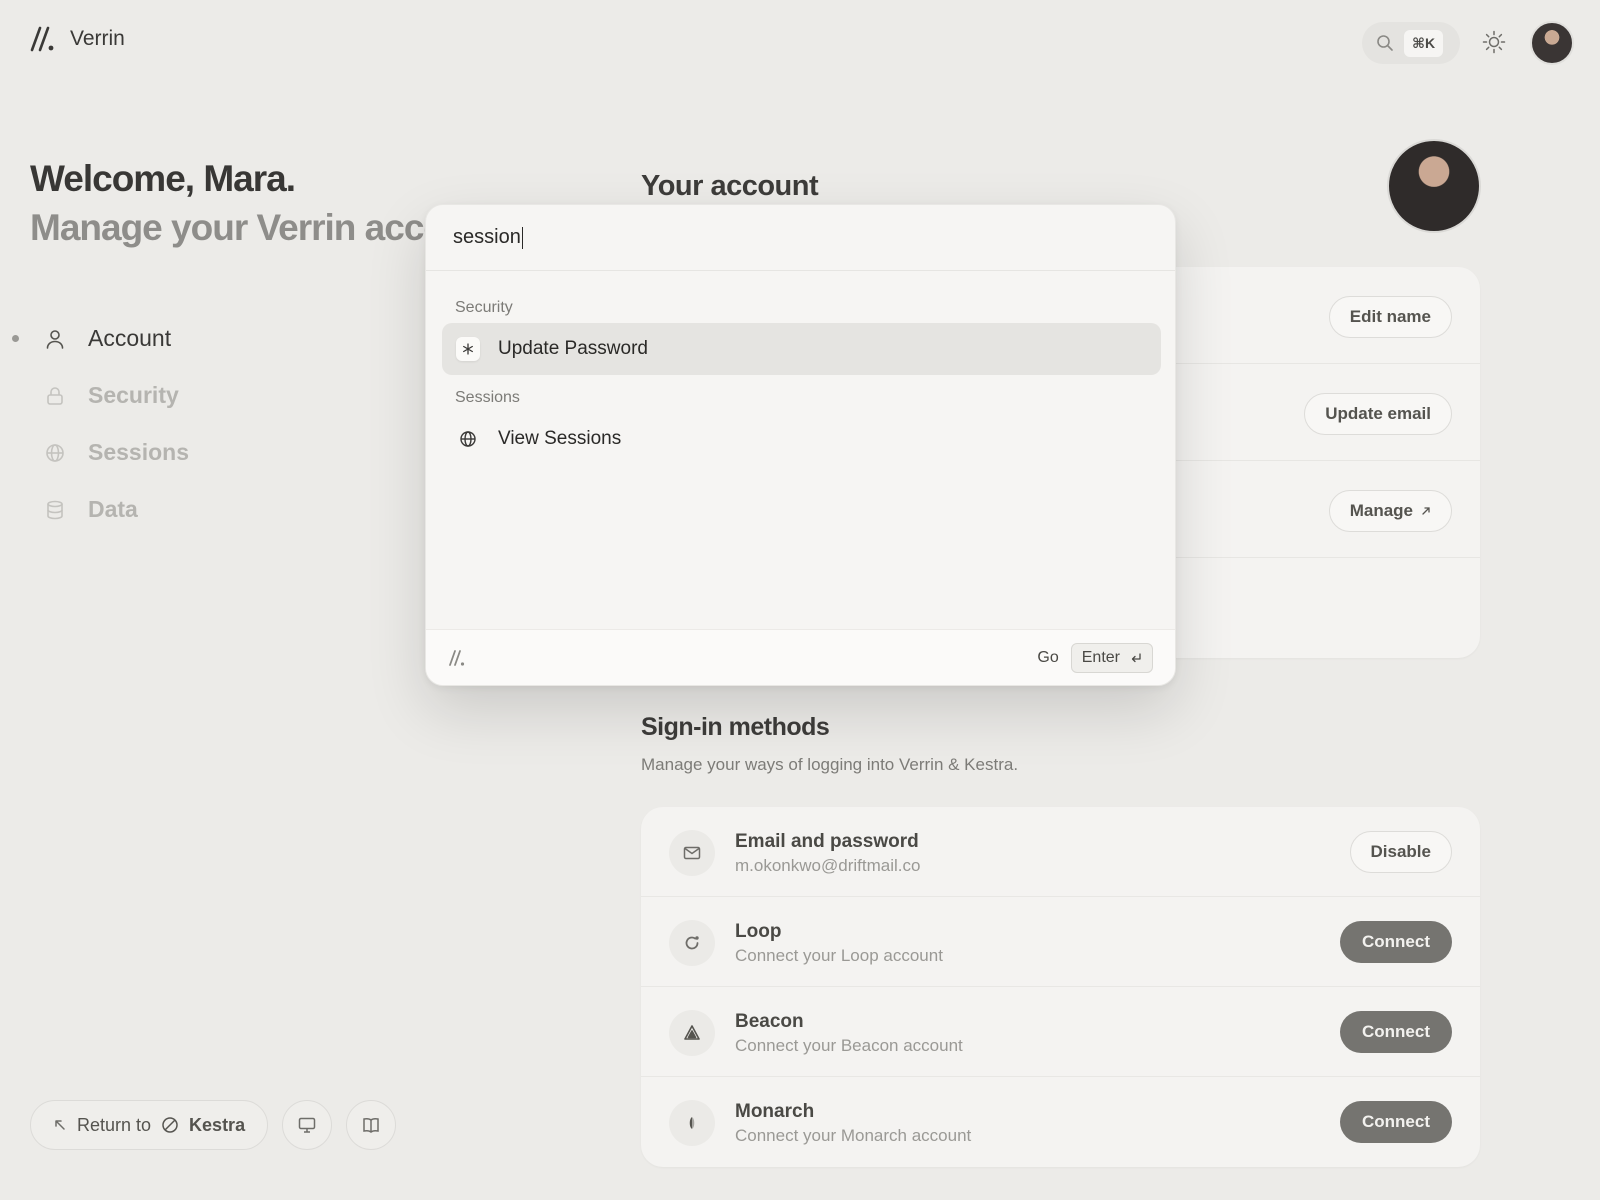  Describe the element at coordinates (735, 727) in the screenshot. I see `signin-section-title: Sign-in methods` at that location.